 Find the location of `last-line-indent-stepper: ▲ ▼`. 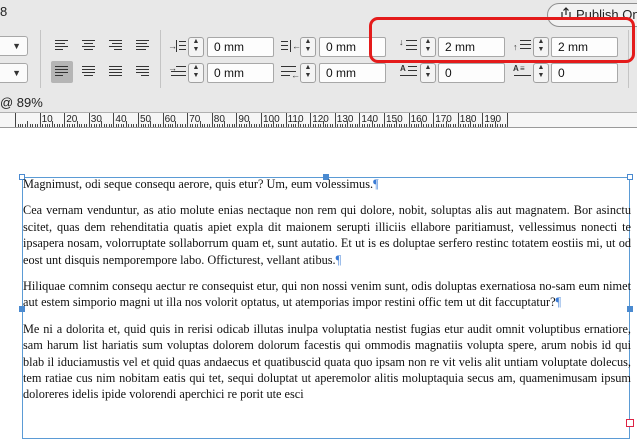

last-line-indent-stepper: ▲ ▼ is located at coordinates (308, 73).